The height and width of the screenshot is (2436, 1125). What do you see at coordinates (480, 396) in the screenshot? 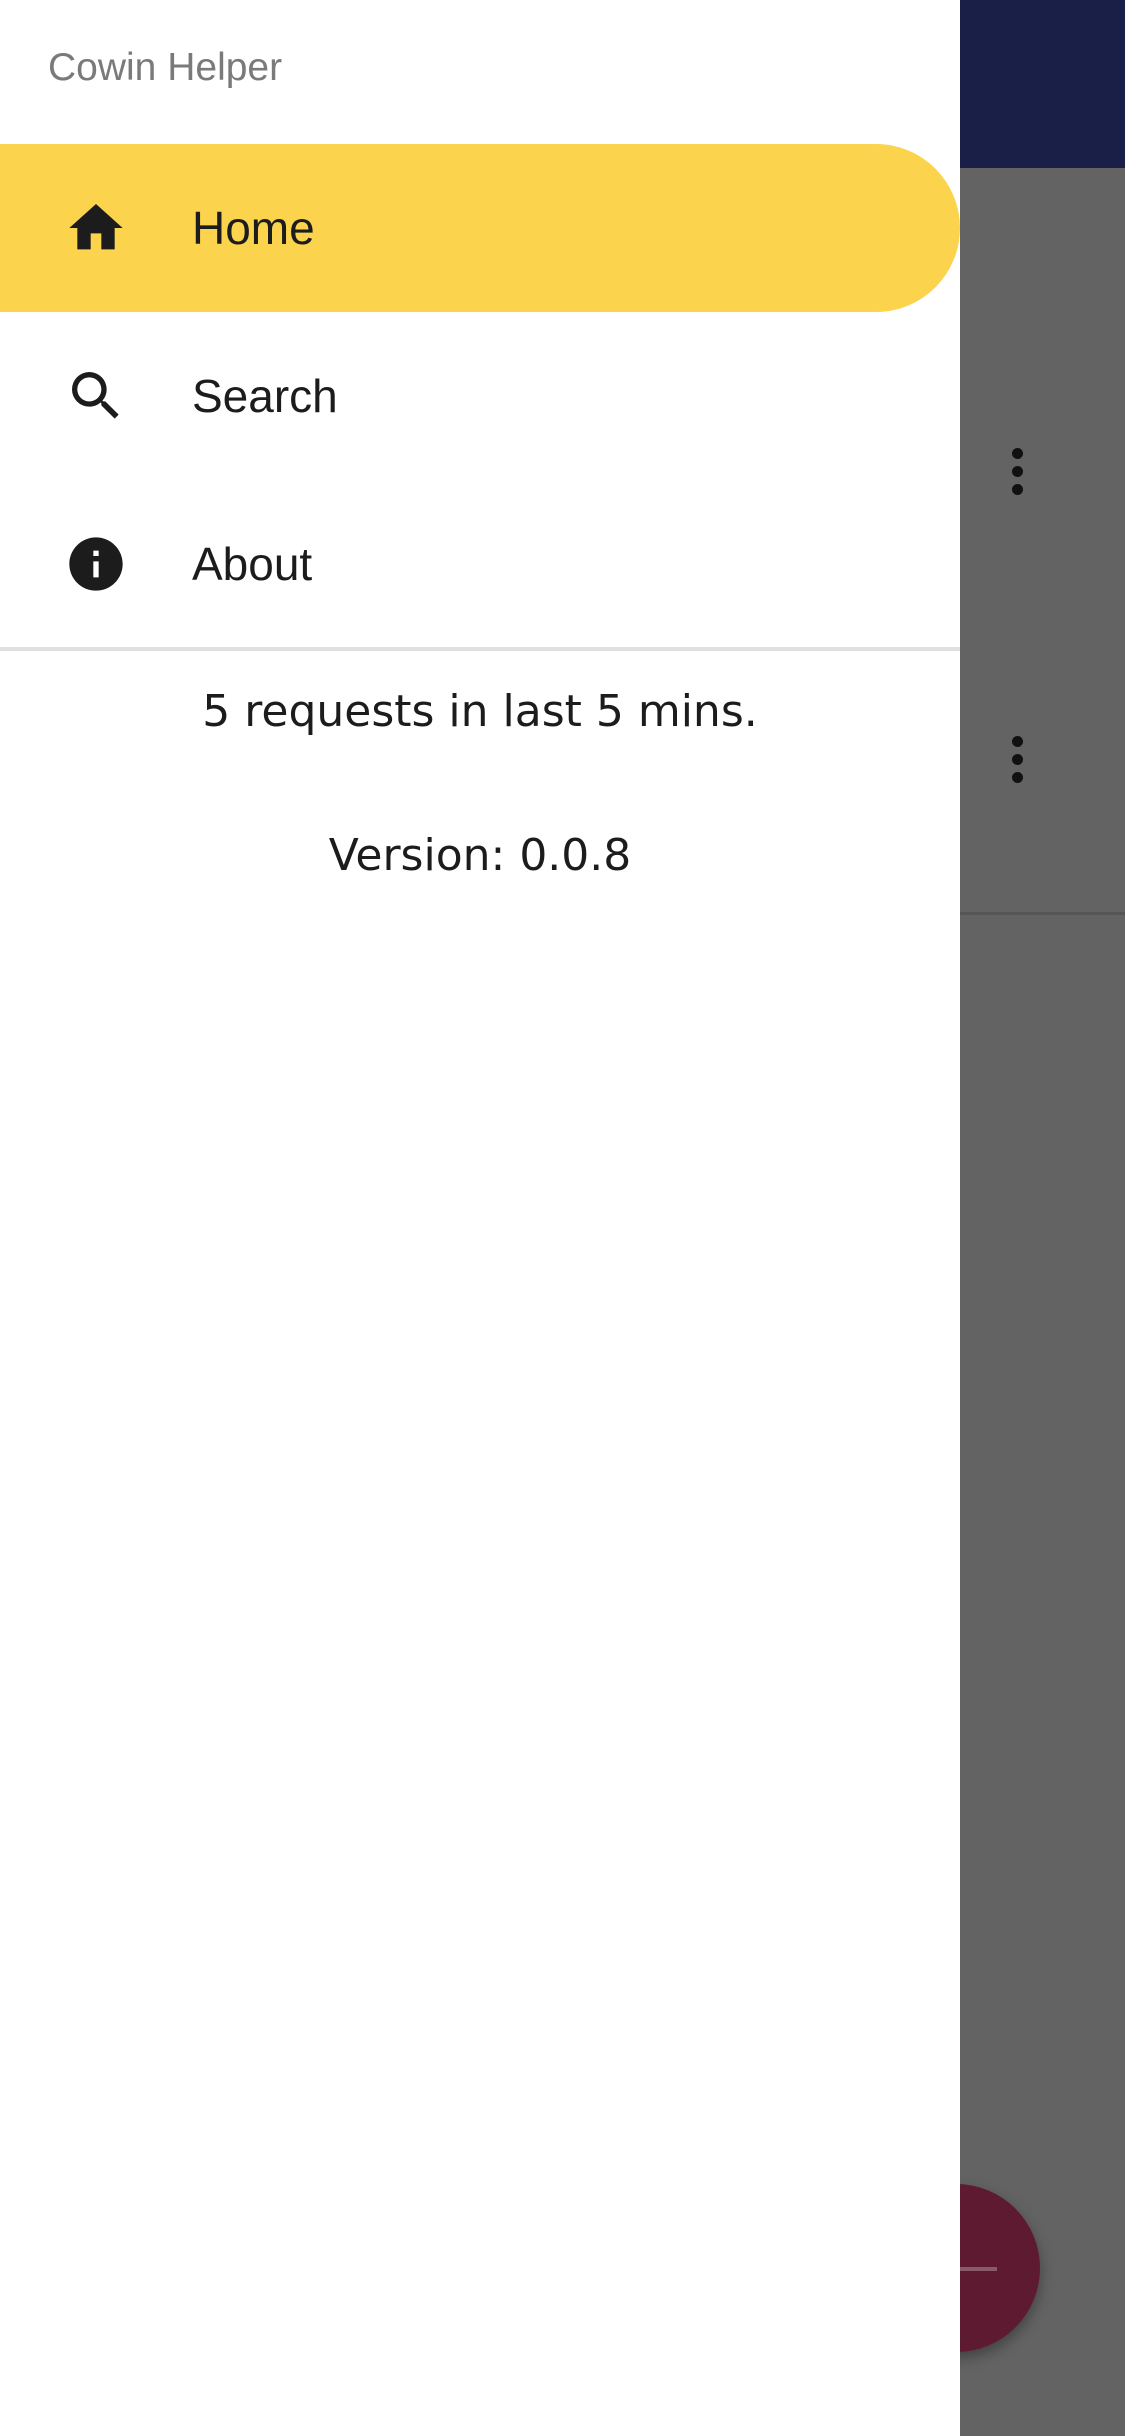
I see `drawer-item-search: Search` at bounding box center [480, 396].